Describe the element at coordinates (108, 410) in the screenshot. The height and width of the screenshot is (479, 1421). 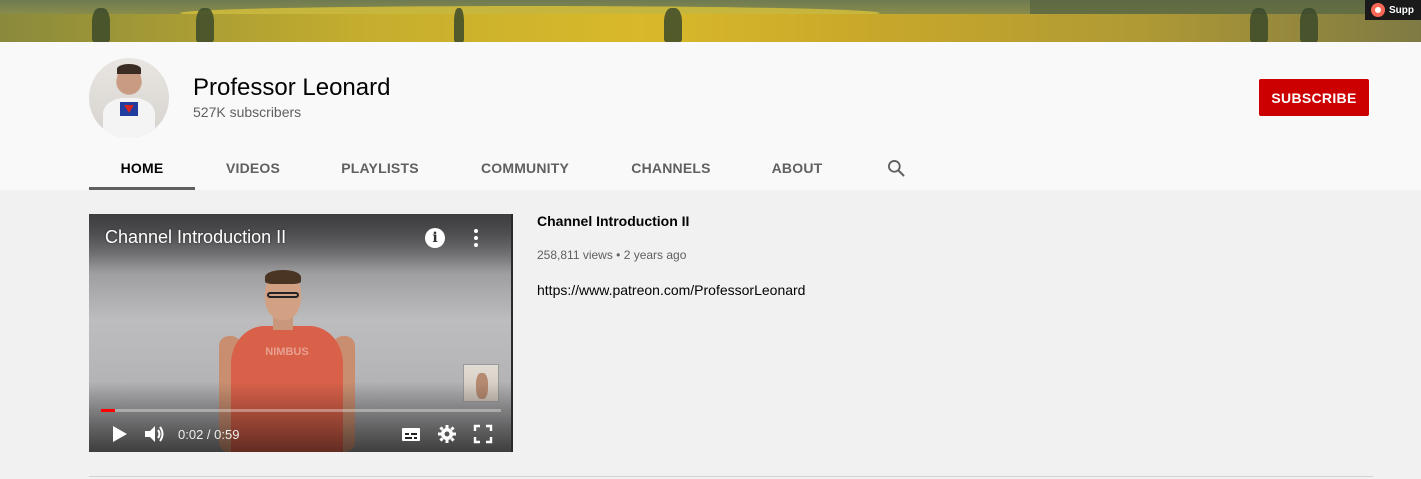
I see `progress-played` at that location.